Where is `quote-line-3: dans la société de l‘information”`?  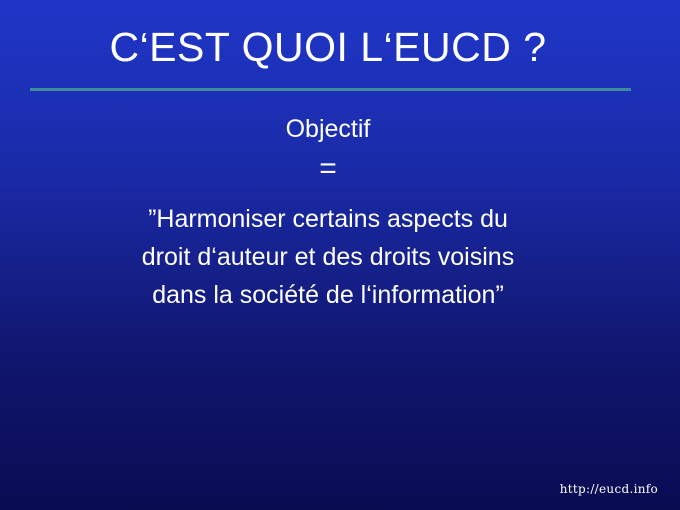
quote-line-3: dans la société de l‘information” is located at coordinates (328, 295).